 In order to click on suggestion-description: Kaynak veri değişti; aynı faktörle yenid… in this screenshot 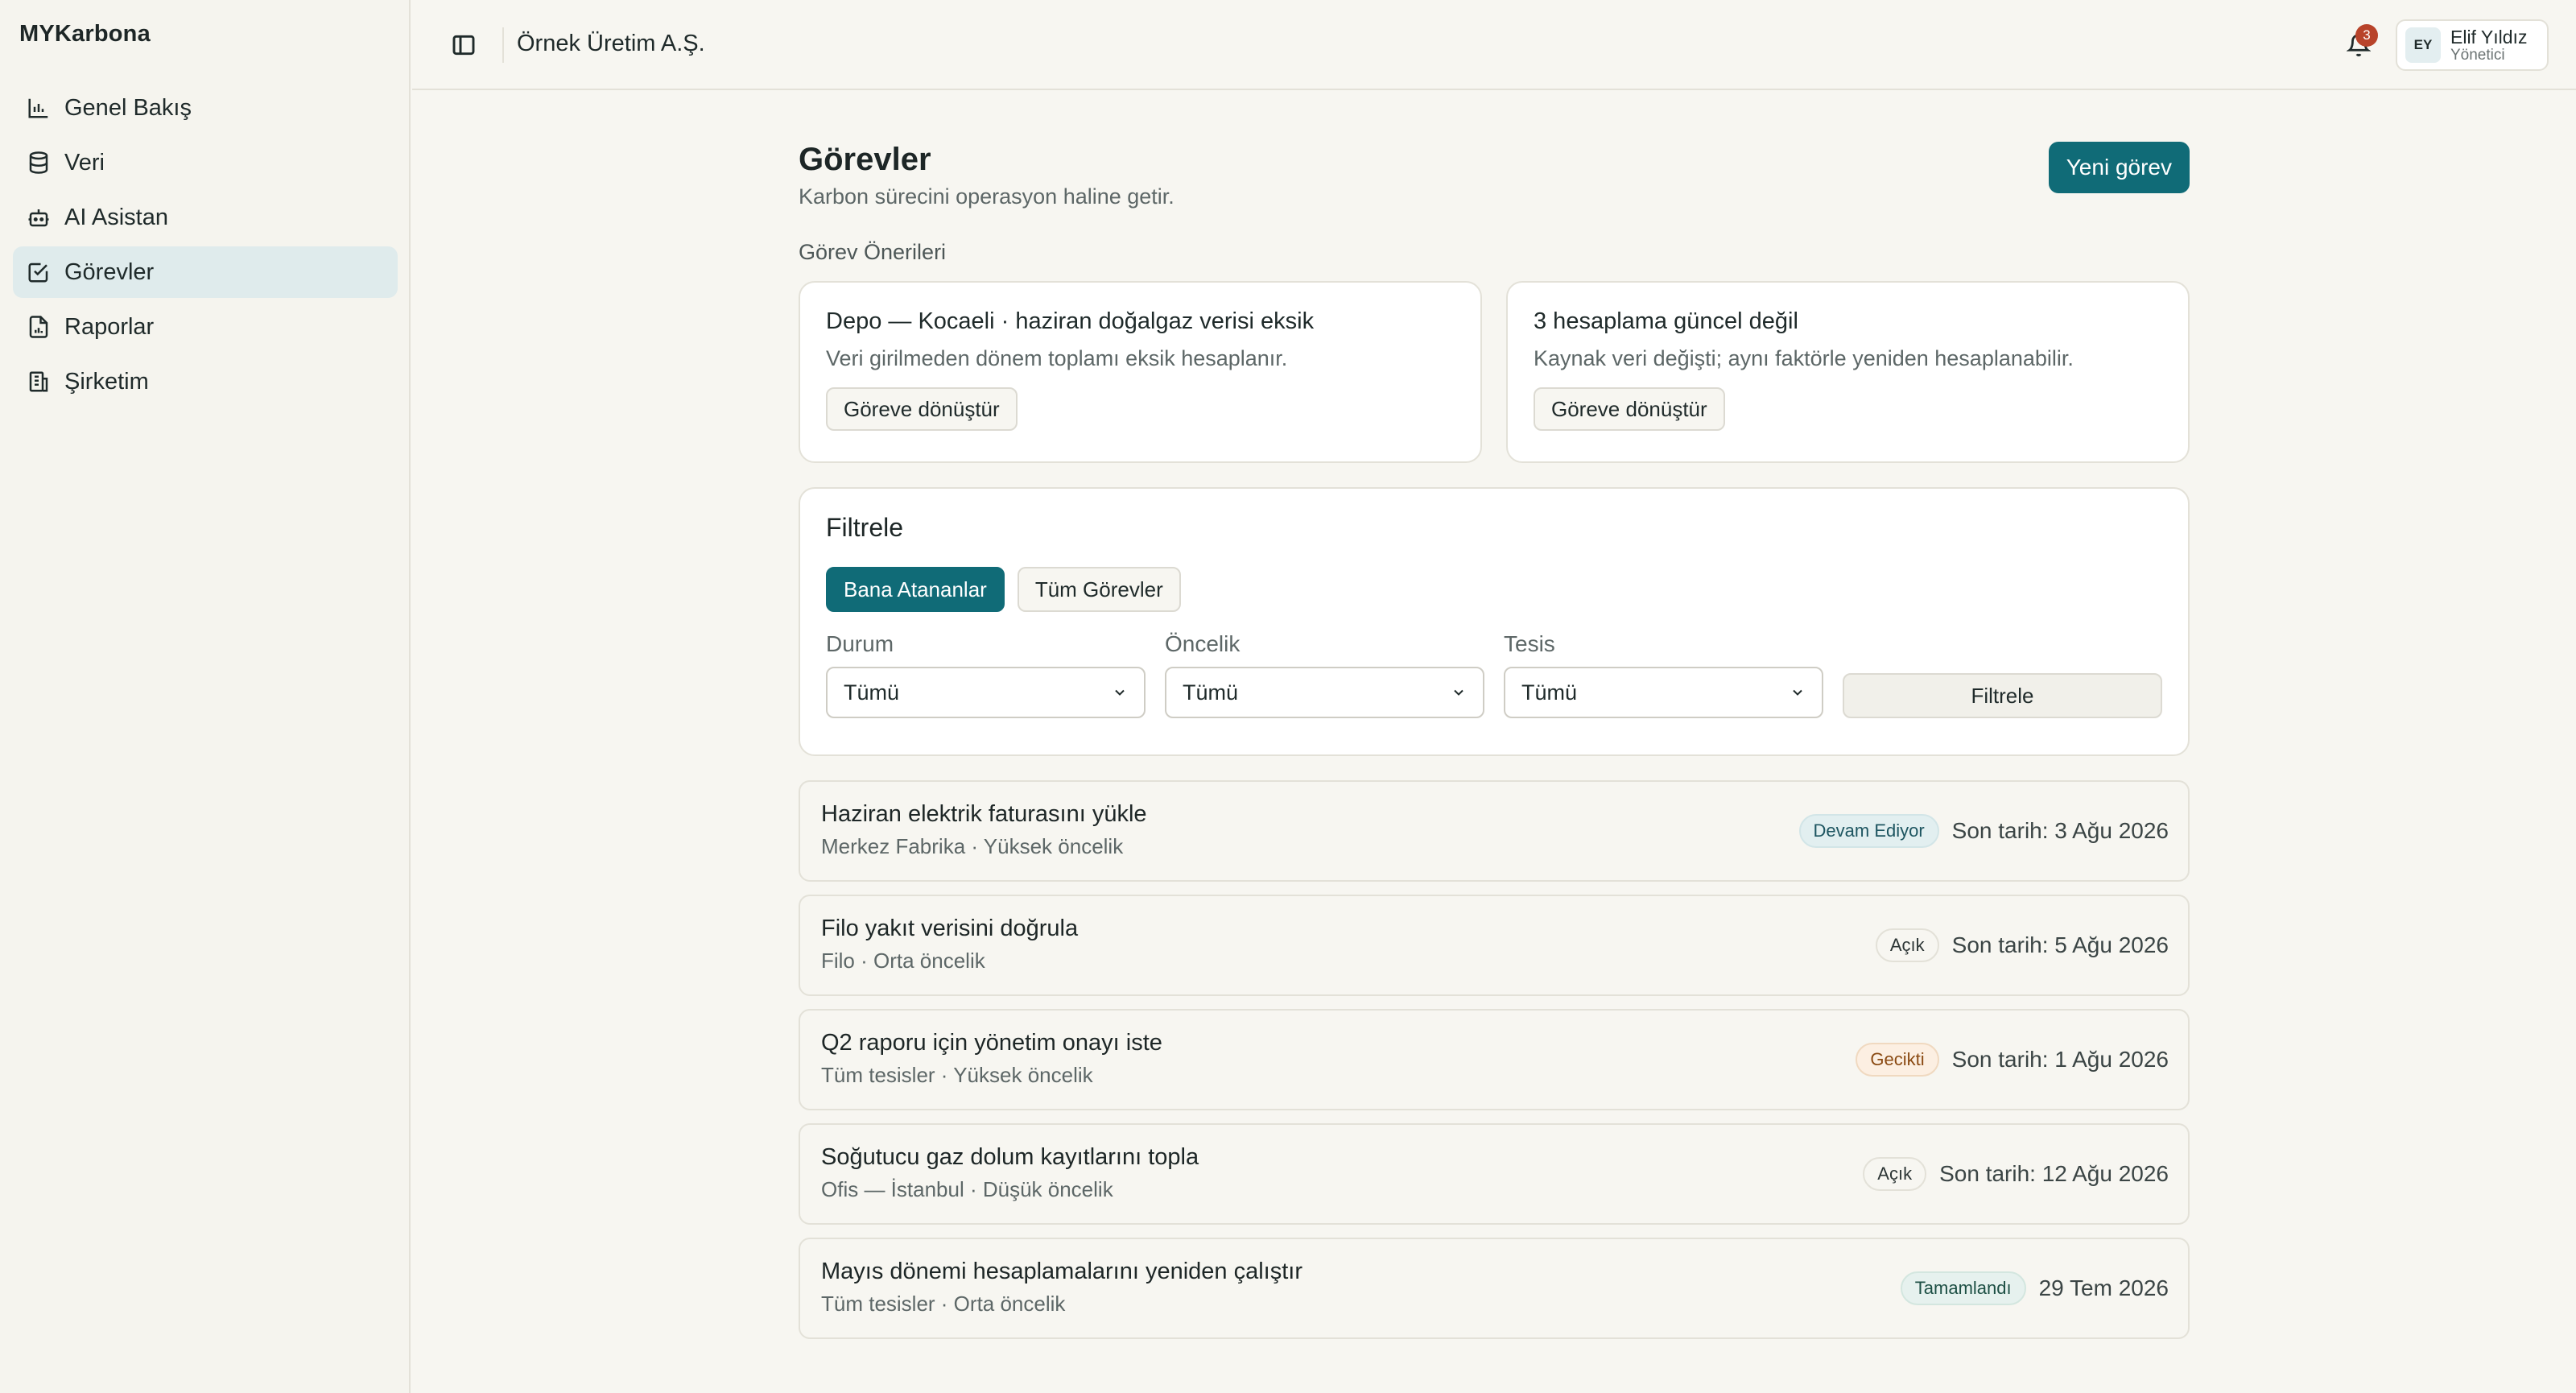, I will do `click(1804, 358)`.